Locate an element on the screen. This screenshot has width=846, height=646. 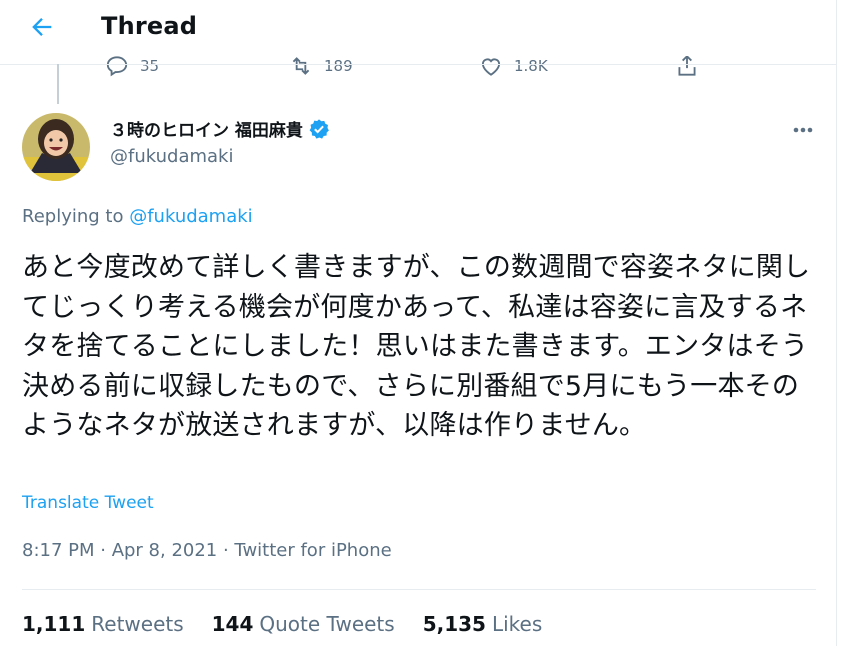
quote-count: 144 is located at coordinates (232, 624).